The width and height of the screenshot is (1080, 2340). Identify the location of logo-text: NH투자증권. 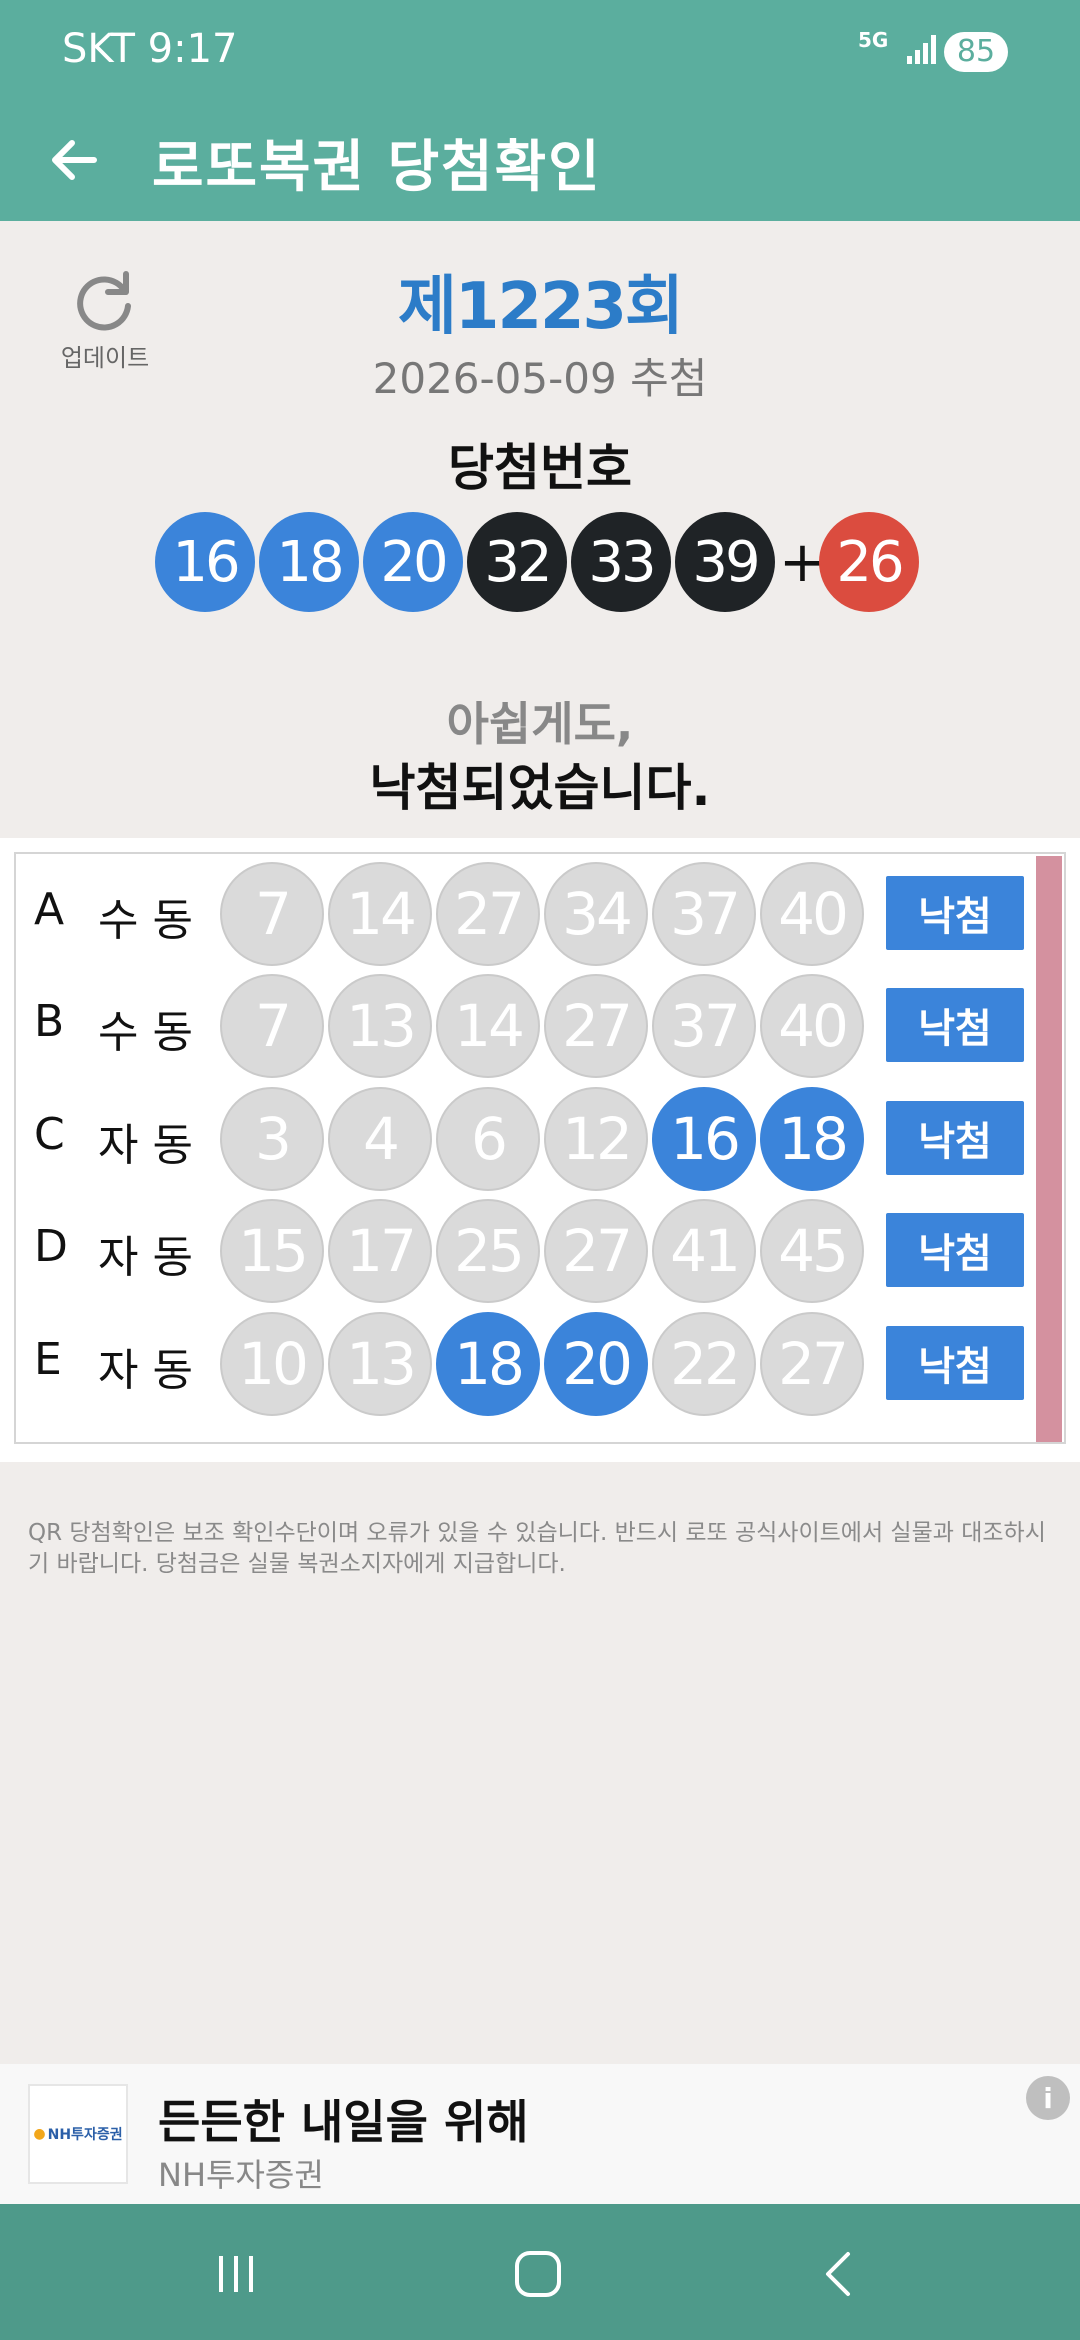
(85, 2135).